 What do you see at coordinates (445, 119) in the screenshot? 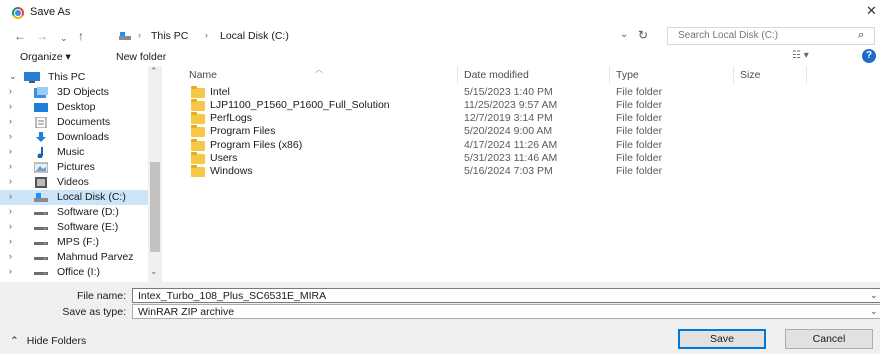
I see `file-row: PerfLogs 12/7/2019 3:14 PM File folder` at bounding box center [445, 119].